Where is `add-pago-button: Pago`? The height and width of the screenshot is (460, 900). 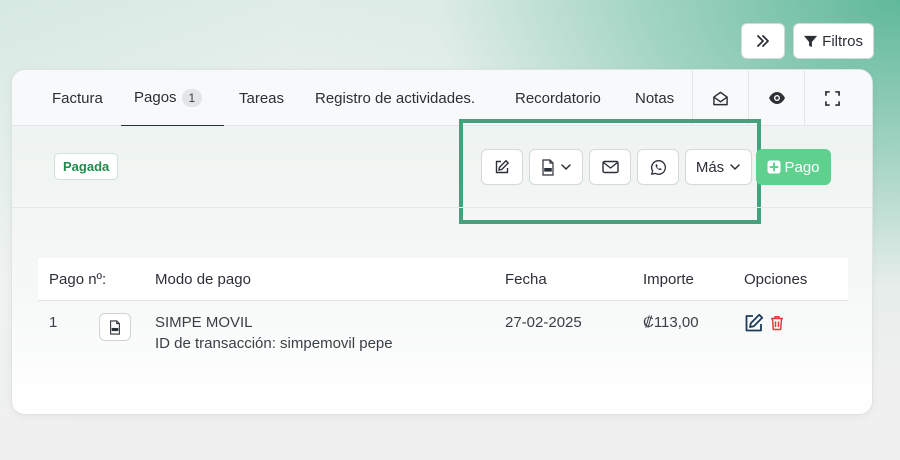 add-pago-button: Pago is located at coordinates (793, 167).